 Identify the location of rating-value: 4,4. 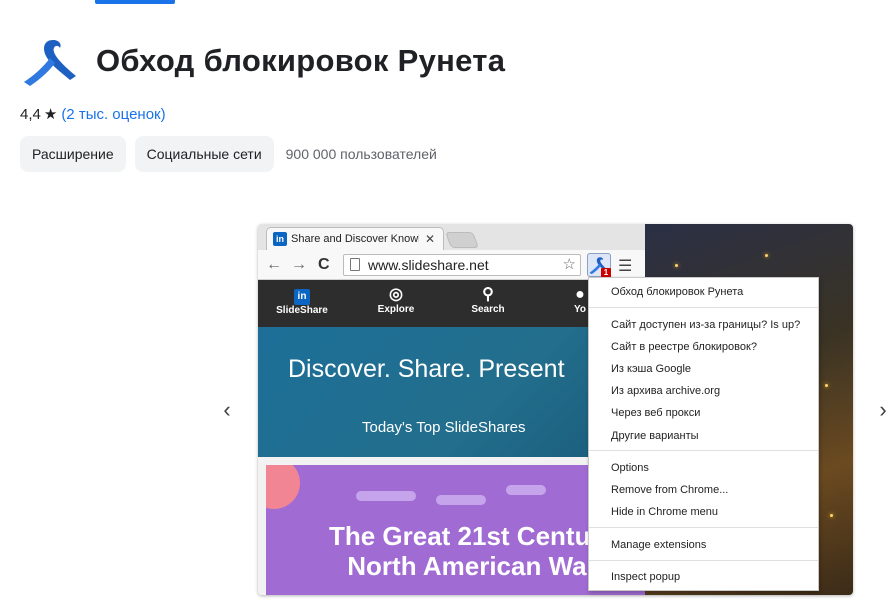
(30, 114).